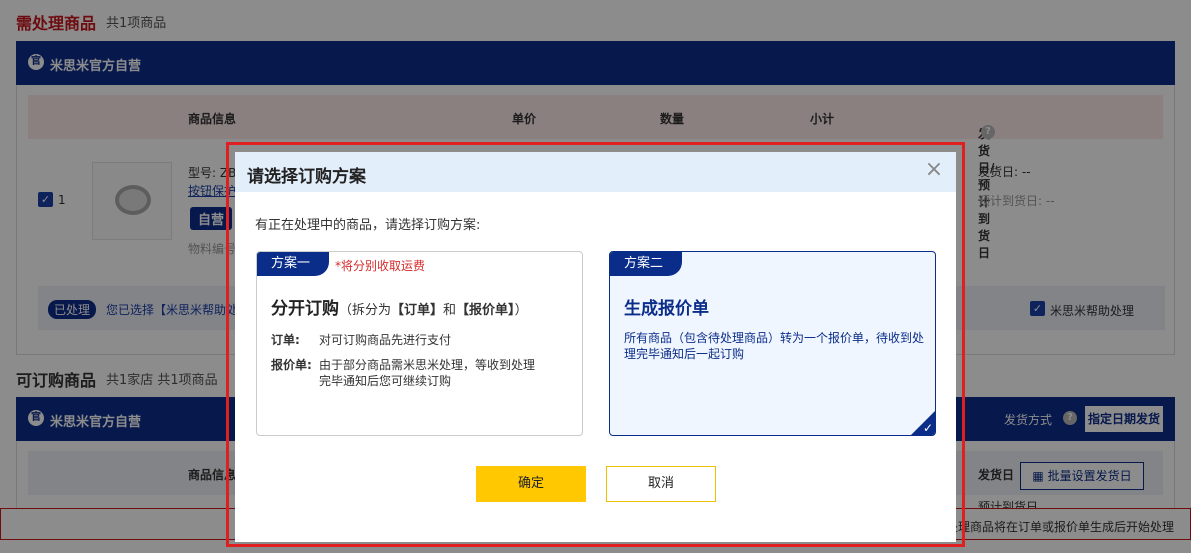 The width and height of the screenshot is (1191, 553). I want to click on order-value: 对可订购商品先进行支付, so click(385, 340).